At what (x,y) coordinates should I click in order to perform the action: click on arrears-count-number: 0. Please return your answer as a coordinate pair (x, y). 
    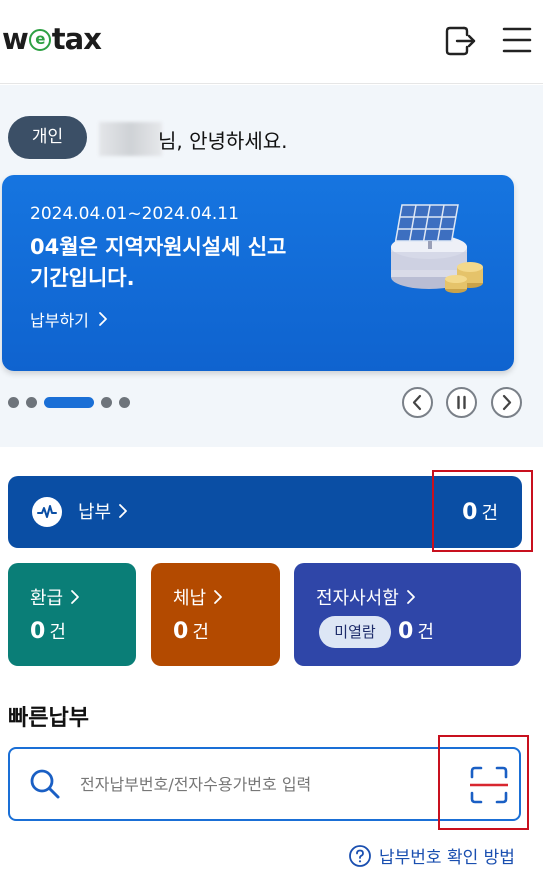
    Looking at the image, I should click on (181, 631).